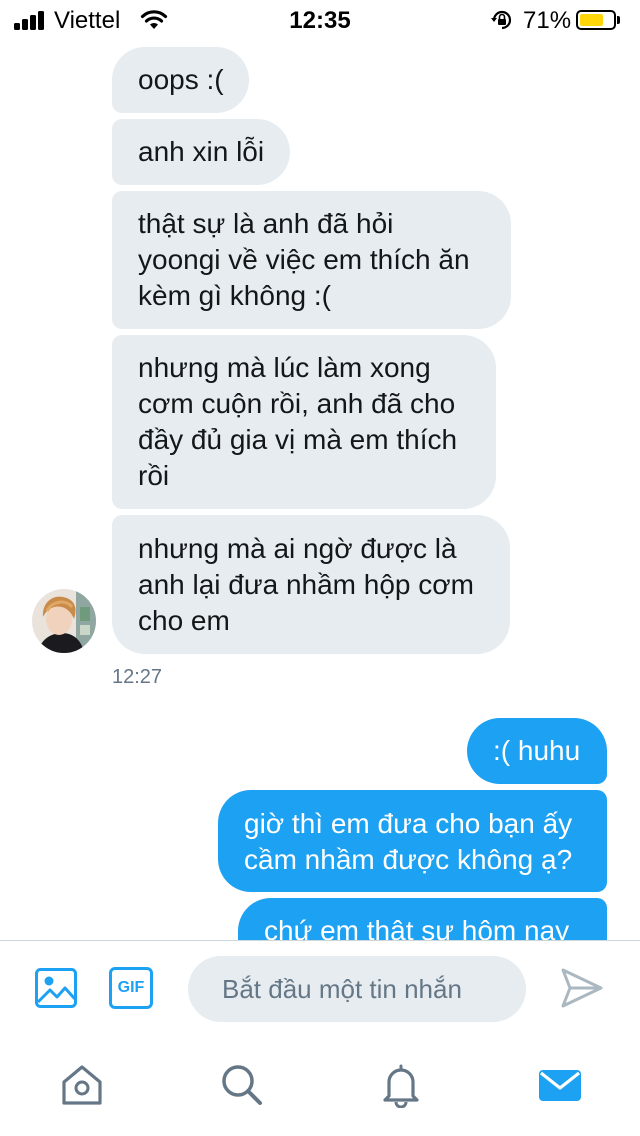 The width and height of the screenshot is (640, 1136). What do you see at coordinates (137, 677) in the screenshot?
I see `message-timestamp: 12:27` at bounding box center [137, 677].